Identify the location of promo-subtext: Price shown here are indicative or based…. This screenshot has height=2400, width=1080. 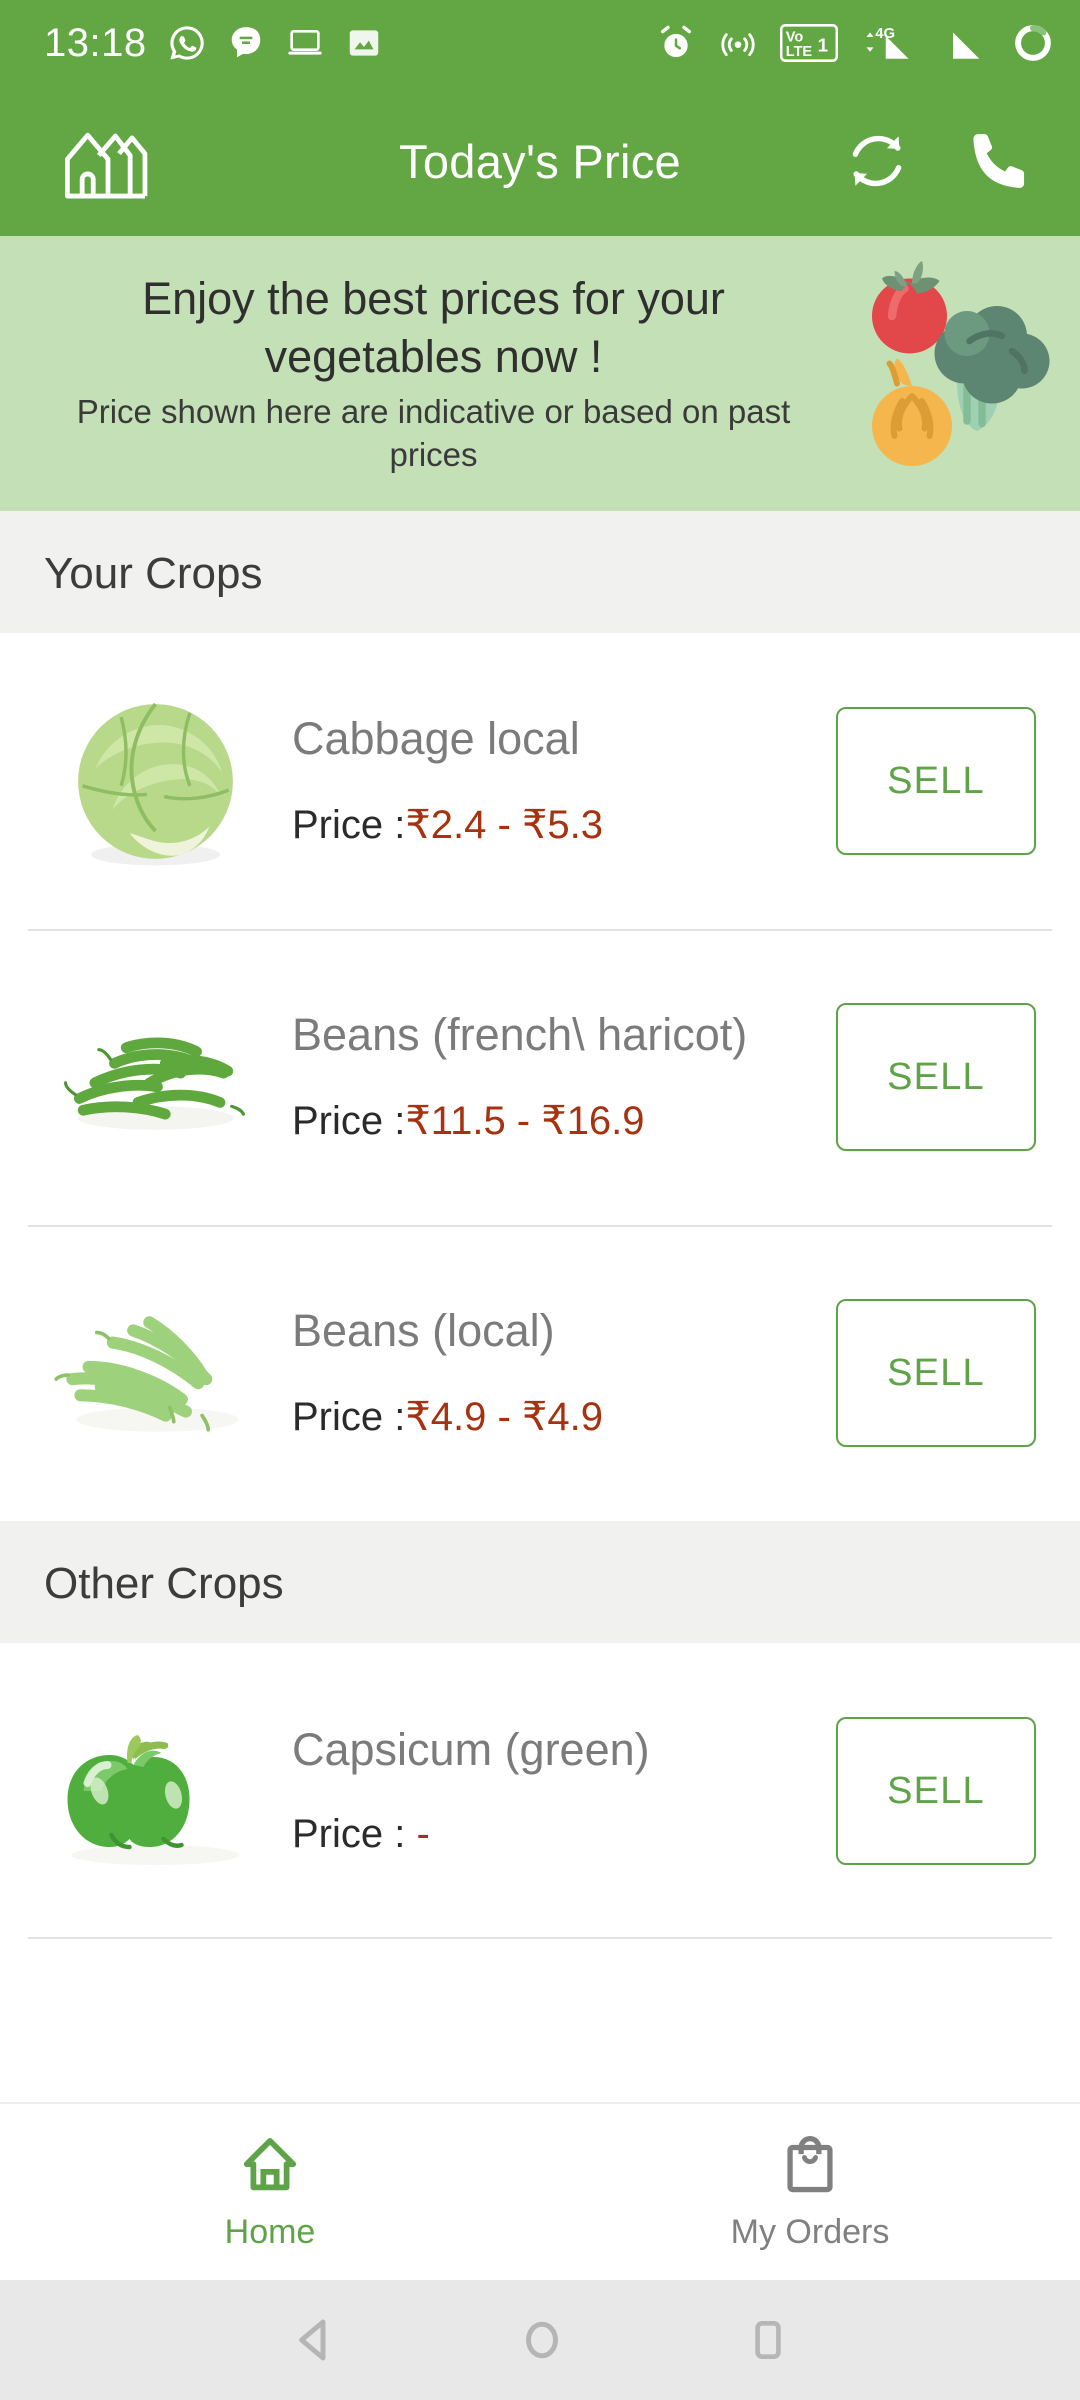
(433, 433).